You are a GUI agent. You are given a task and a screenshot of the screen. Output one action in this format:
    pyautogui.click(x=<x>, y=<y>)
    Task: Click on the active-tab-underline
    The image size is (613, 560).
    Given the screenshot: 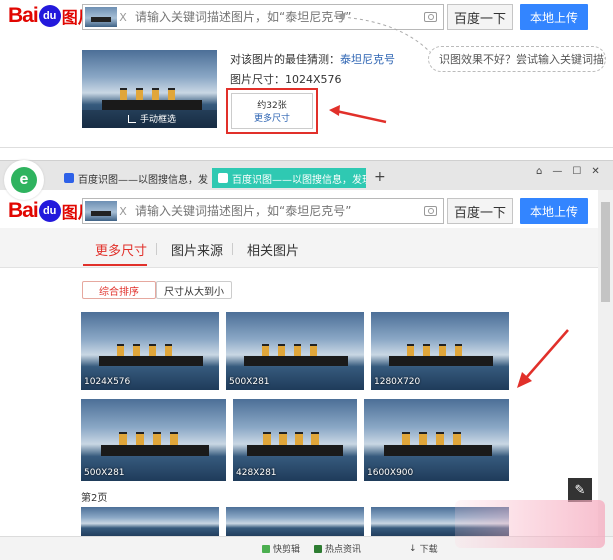 What is the action you would take?
    pyautogui.click(x=115, y=265)
    